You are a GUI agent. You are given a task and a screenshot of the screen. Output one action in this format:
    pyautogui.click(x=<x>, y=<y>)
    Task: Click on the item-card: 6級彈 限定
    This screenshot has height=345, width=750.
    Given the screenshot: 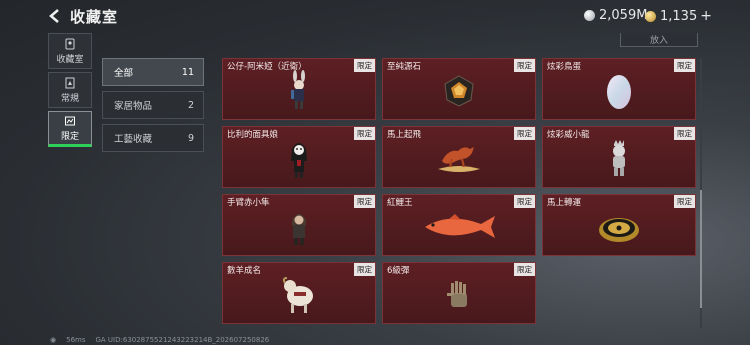 What is the action you would take?
    pyautogui.click(x=459, y=293)
    